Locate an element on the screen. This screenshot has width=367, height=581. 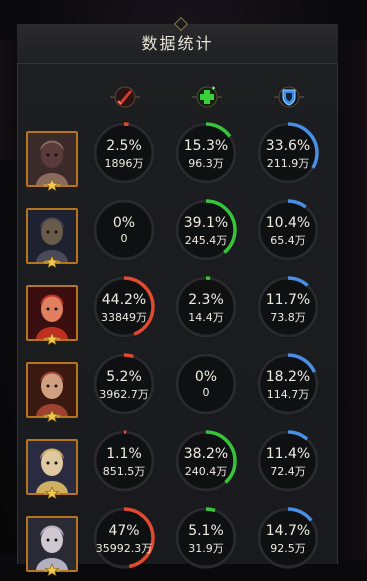
shield-icon is located at coordinates (289, 97).